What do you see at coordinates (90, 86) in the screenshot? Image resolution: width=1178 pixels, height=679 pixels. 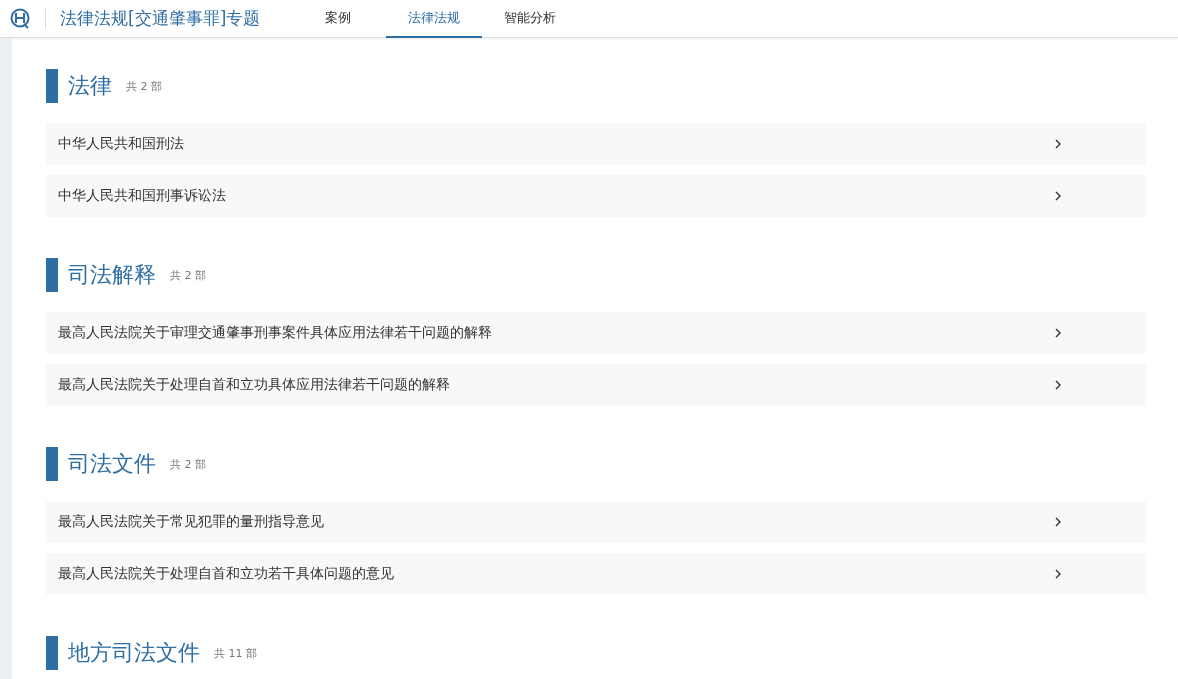 I see `section-title: 法律` at bounding box center [90, 86].